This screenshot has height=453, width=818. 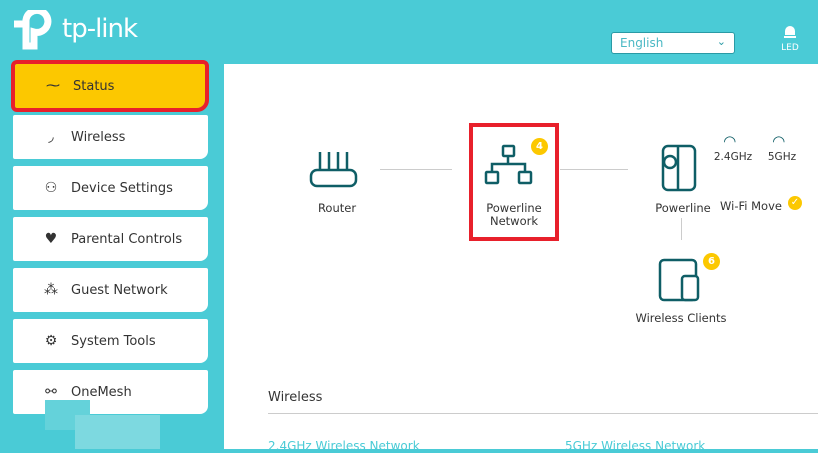 I want to click on sidebar-item-label: System Tools, so click(x=113, y=341).